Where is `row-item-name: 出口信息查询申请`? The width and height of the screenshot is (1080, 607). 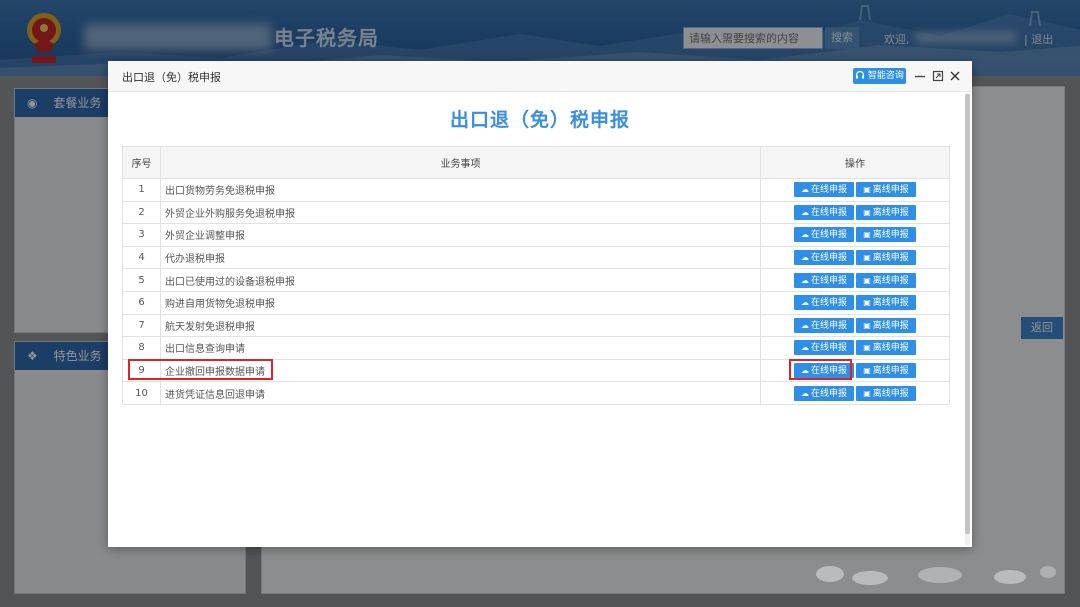
row-item-name: 出口信息查询申请 is located at coordinates (460, 348).